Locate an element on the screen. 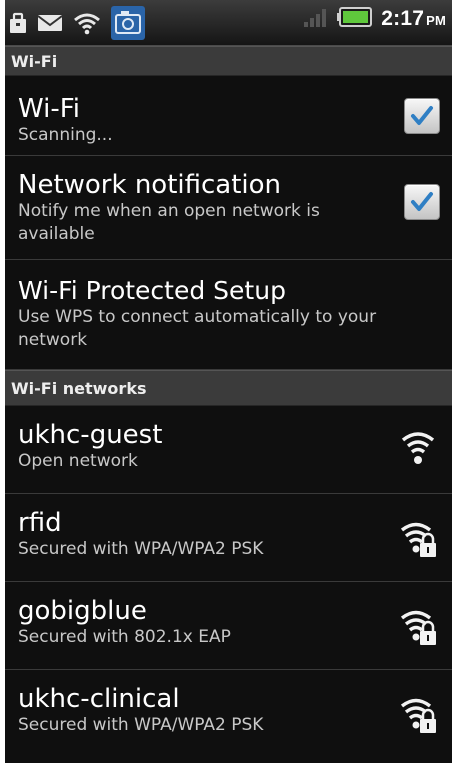 This screenshot has height=769, width=458. network-item: ukhc-guest Open network is located at coordinates (228, 450).